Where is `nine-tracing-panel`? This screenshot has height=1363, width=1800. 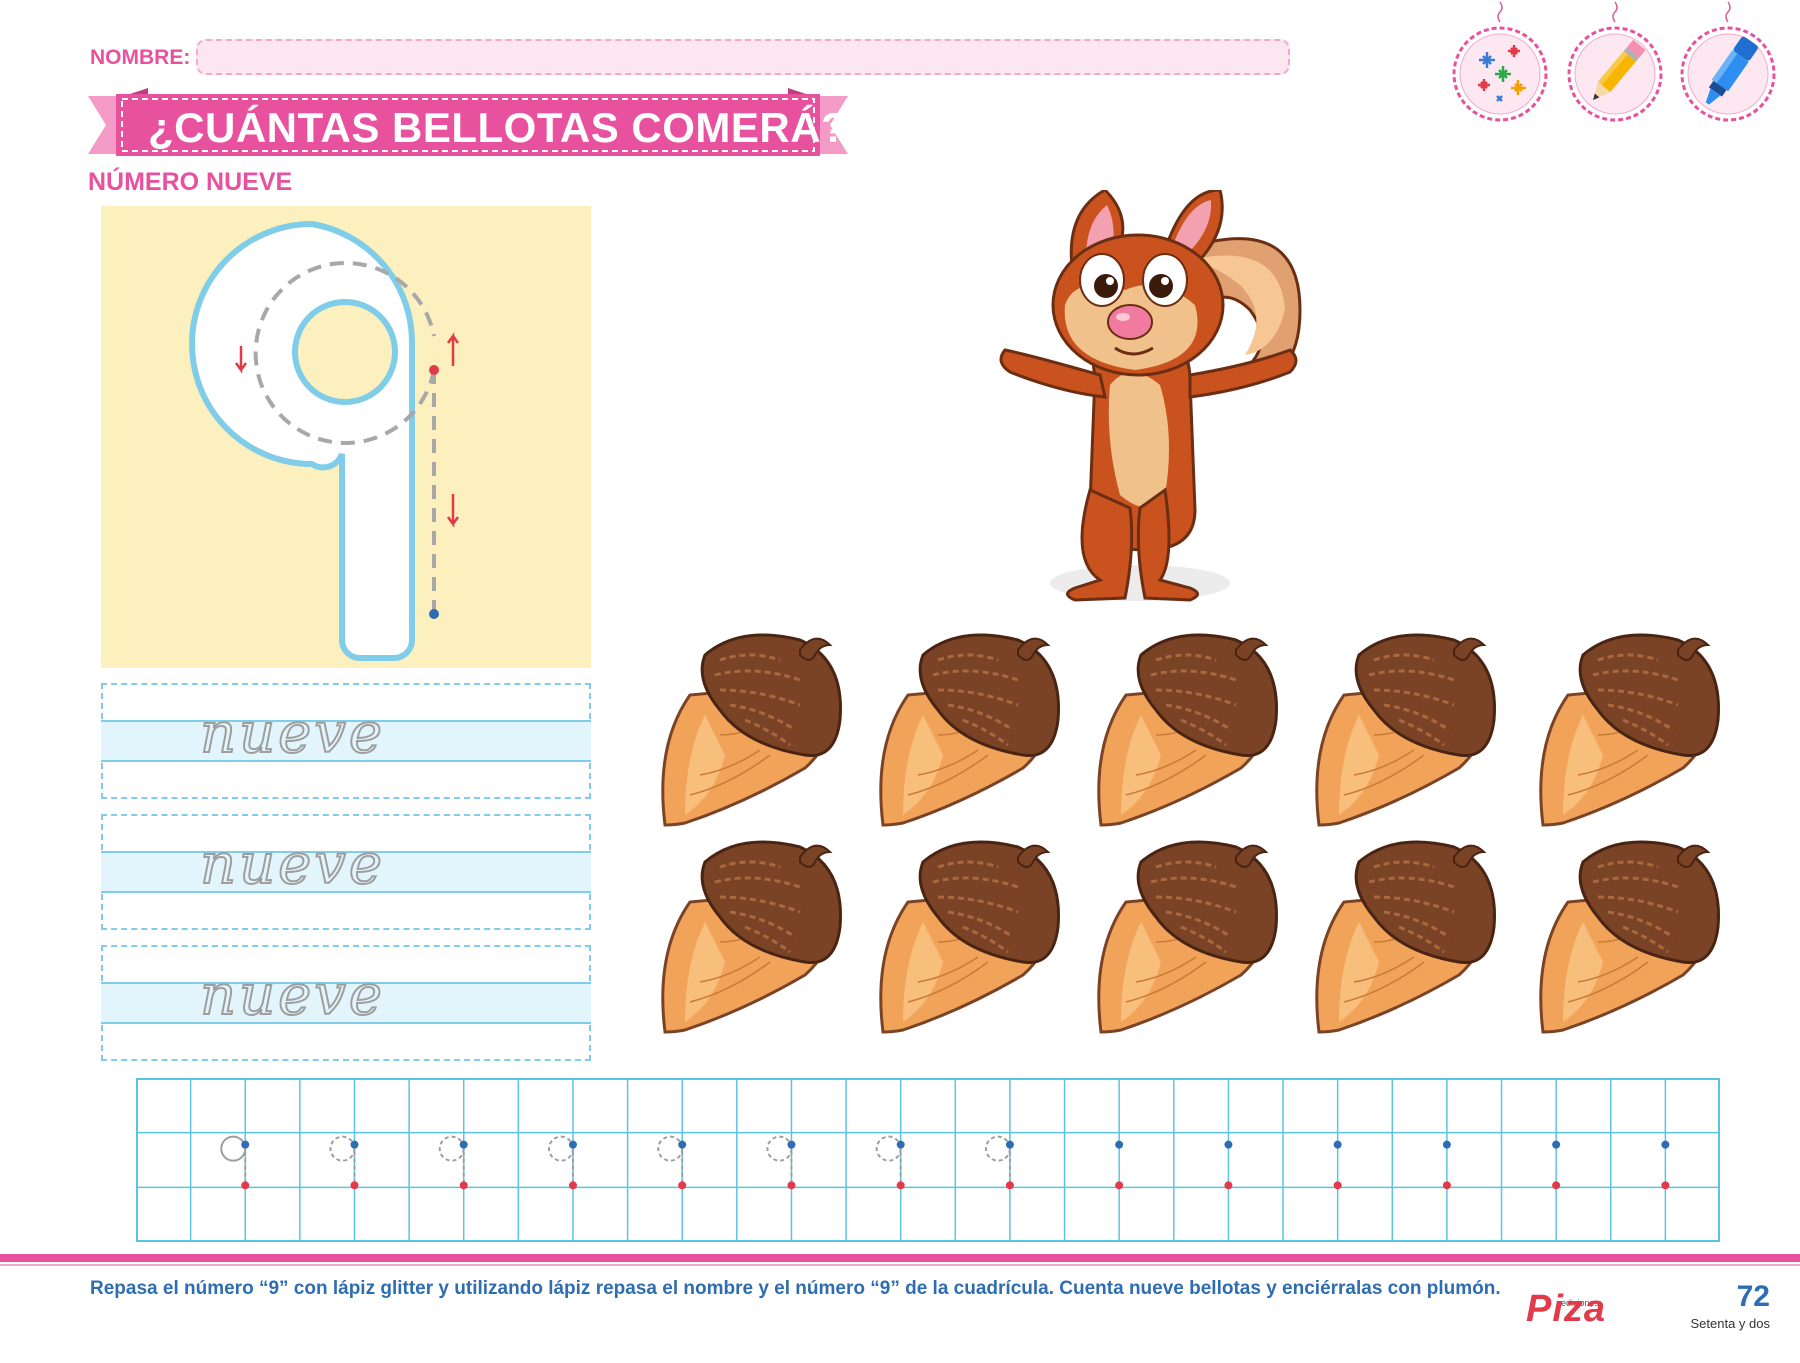 nine-tracing-panel is located at coordinates (346, 437).